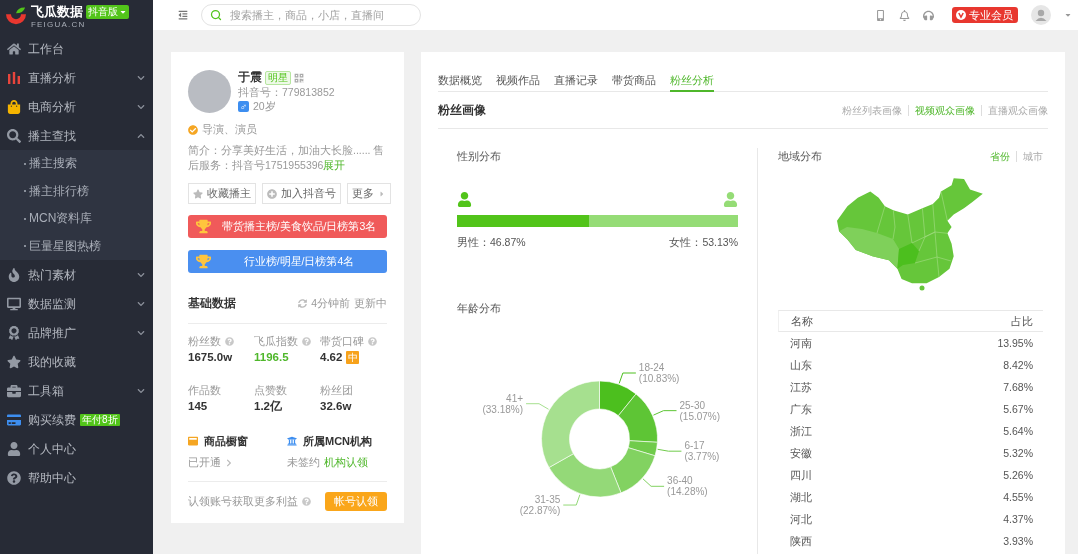 The height and width of the screenshot is (554, 1078). What do you see at coordinates (961, 15) in the screenshot?
I see `badge-icon` at bounding box center [961, 15].